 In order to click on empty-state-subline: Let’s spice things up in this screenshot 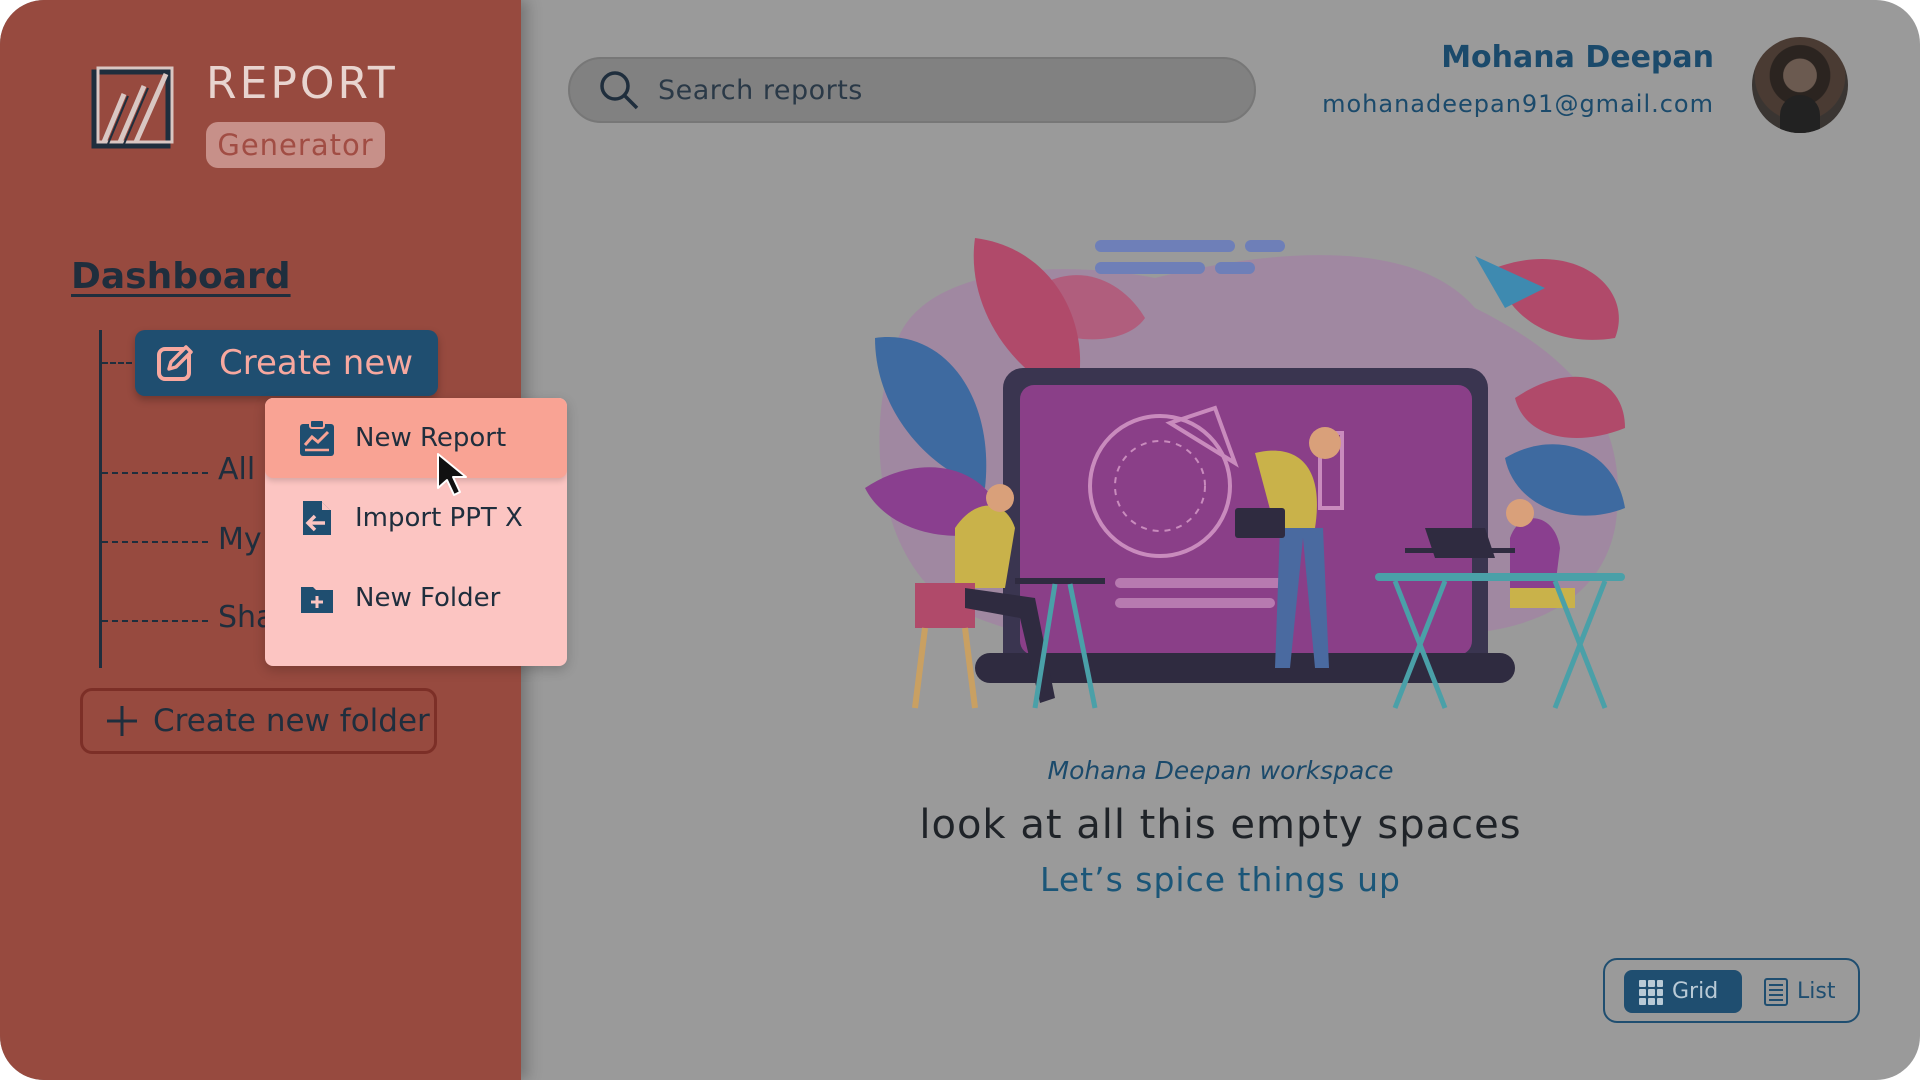, I will do `click(1220, 879)`.